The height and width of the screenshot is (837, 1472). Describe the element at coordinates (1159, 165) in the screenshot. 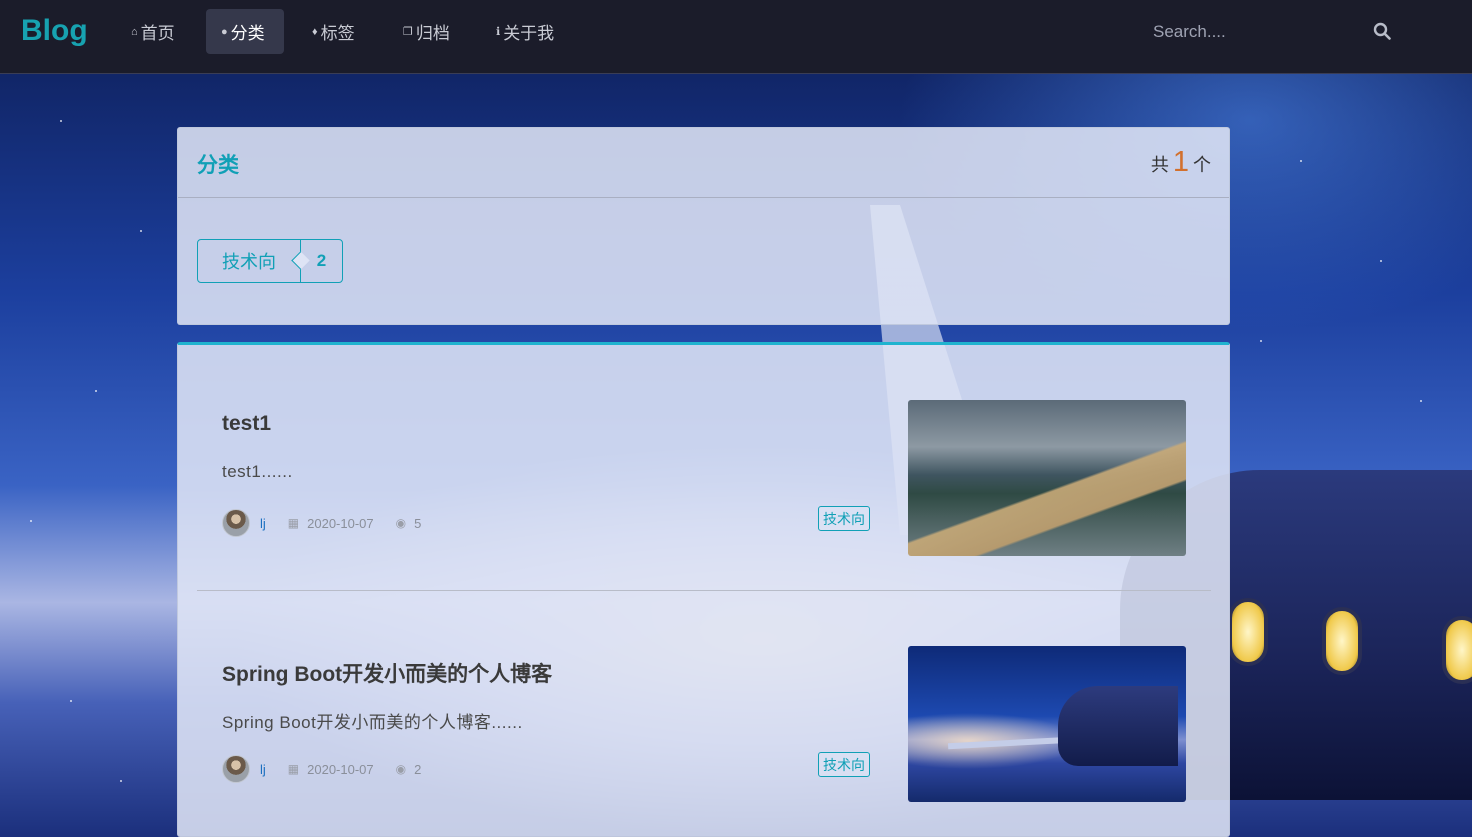

I see `count-prefix: 共` at that location.